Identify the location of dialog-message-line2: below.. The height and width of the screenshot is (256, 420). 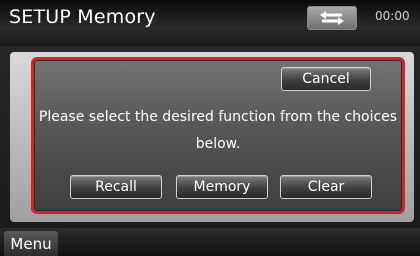
(218, 144).